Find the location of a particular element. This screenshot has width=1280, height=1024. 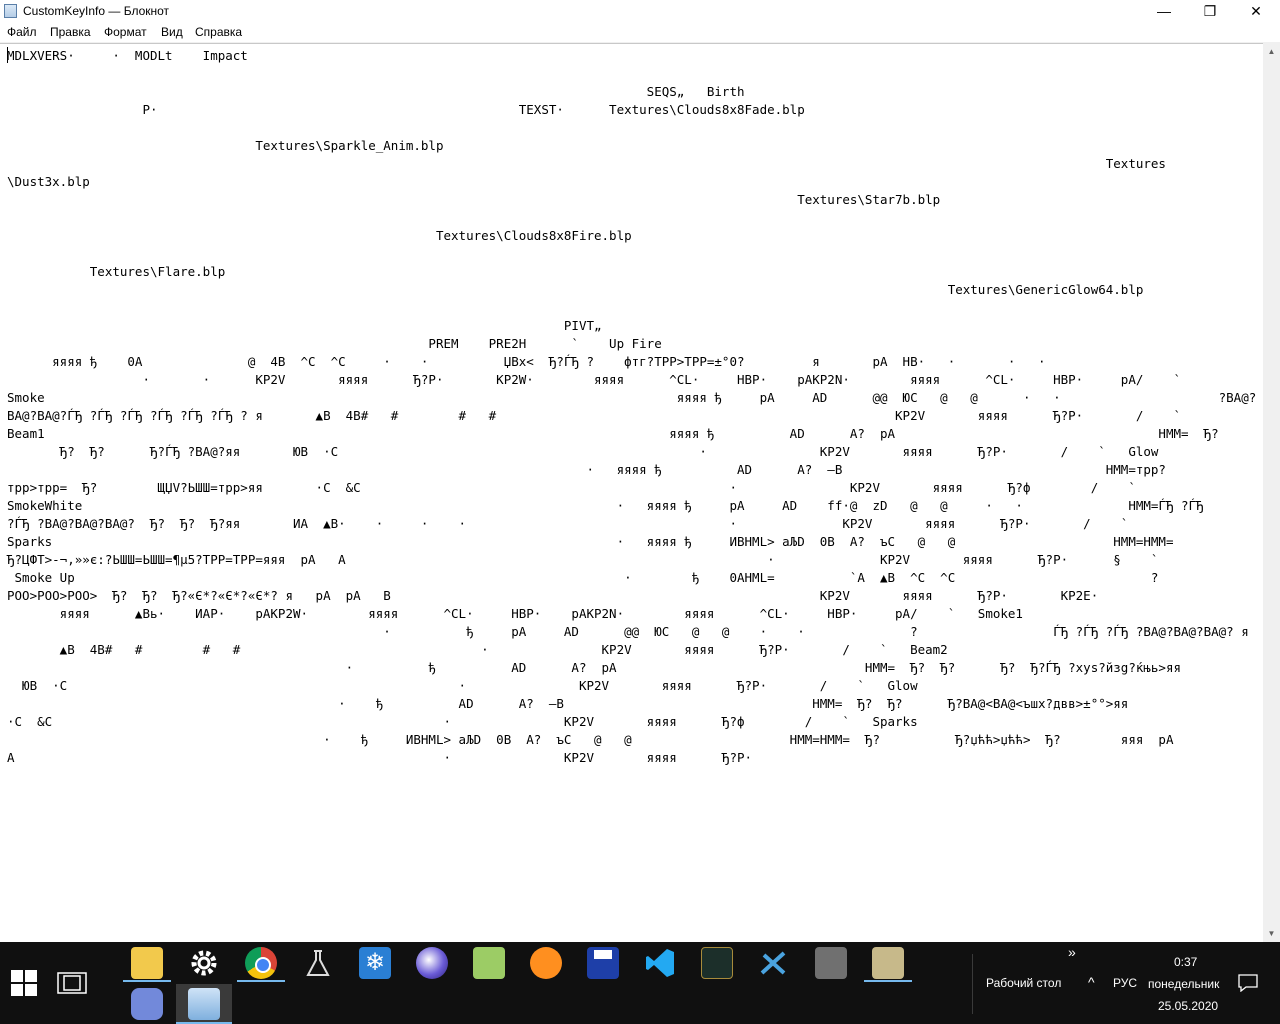

text-line: Textures\Sparkle_Anim.blp is located at coordinates (225, 145).